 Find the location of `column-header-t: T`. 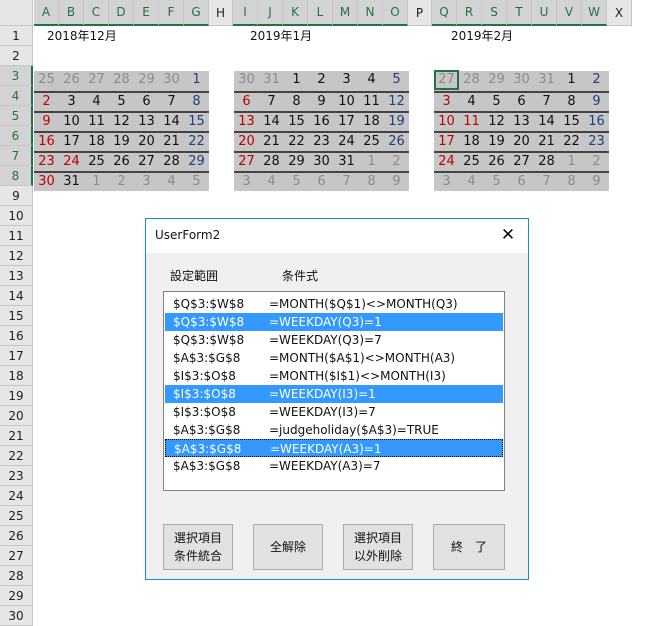

column-header-t: T is located at coordinates (519, 13).